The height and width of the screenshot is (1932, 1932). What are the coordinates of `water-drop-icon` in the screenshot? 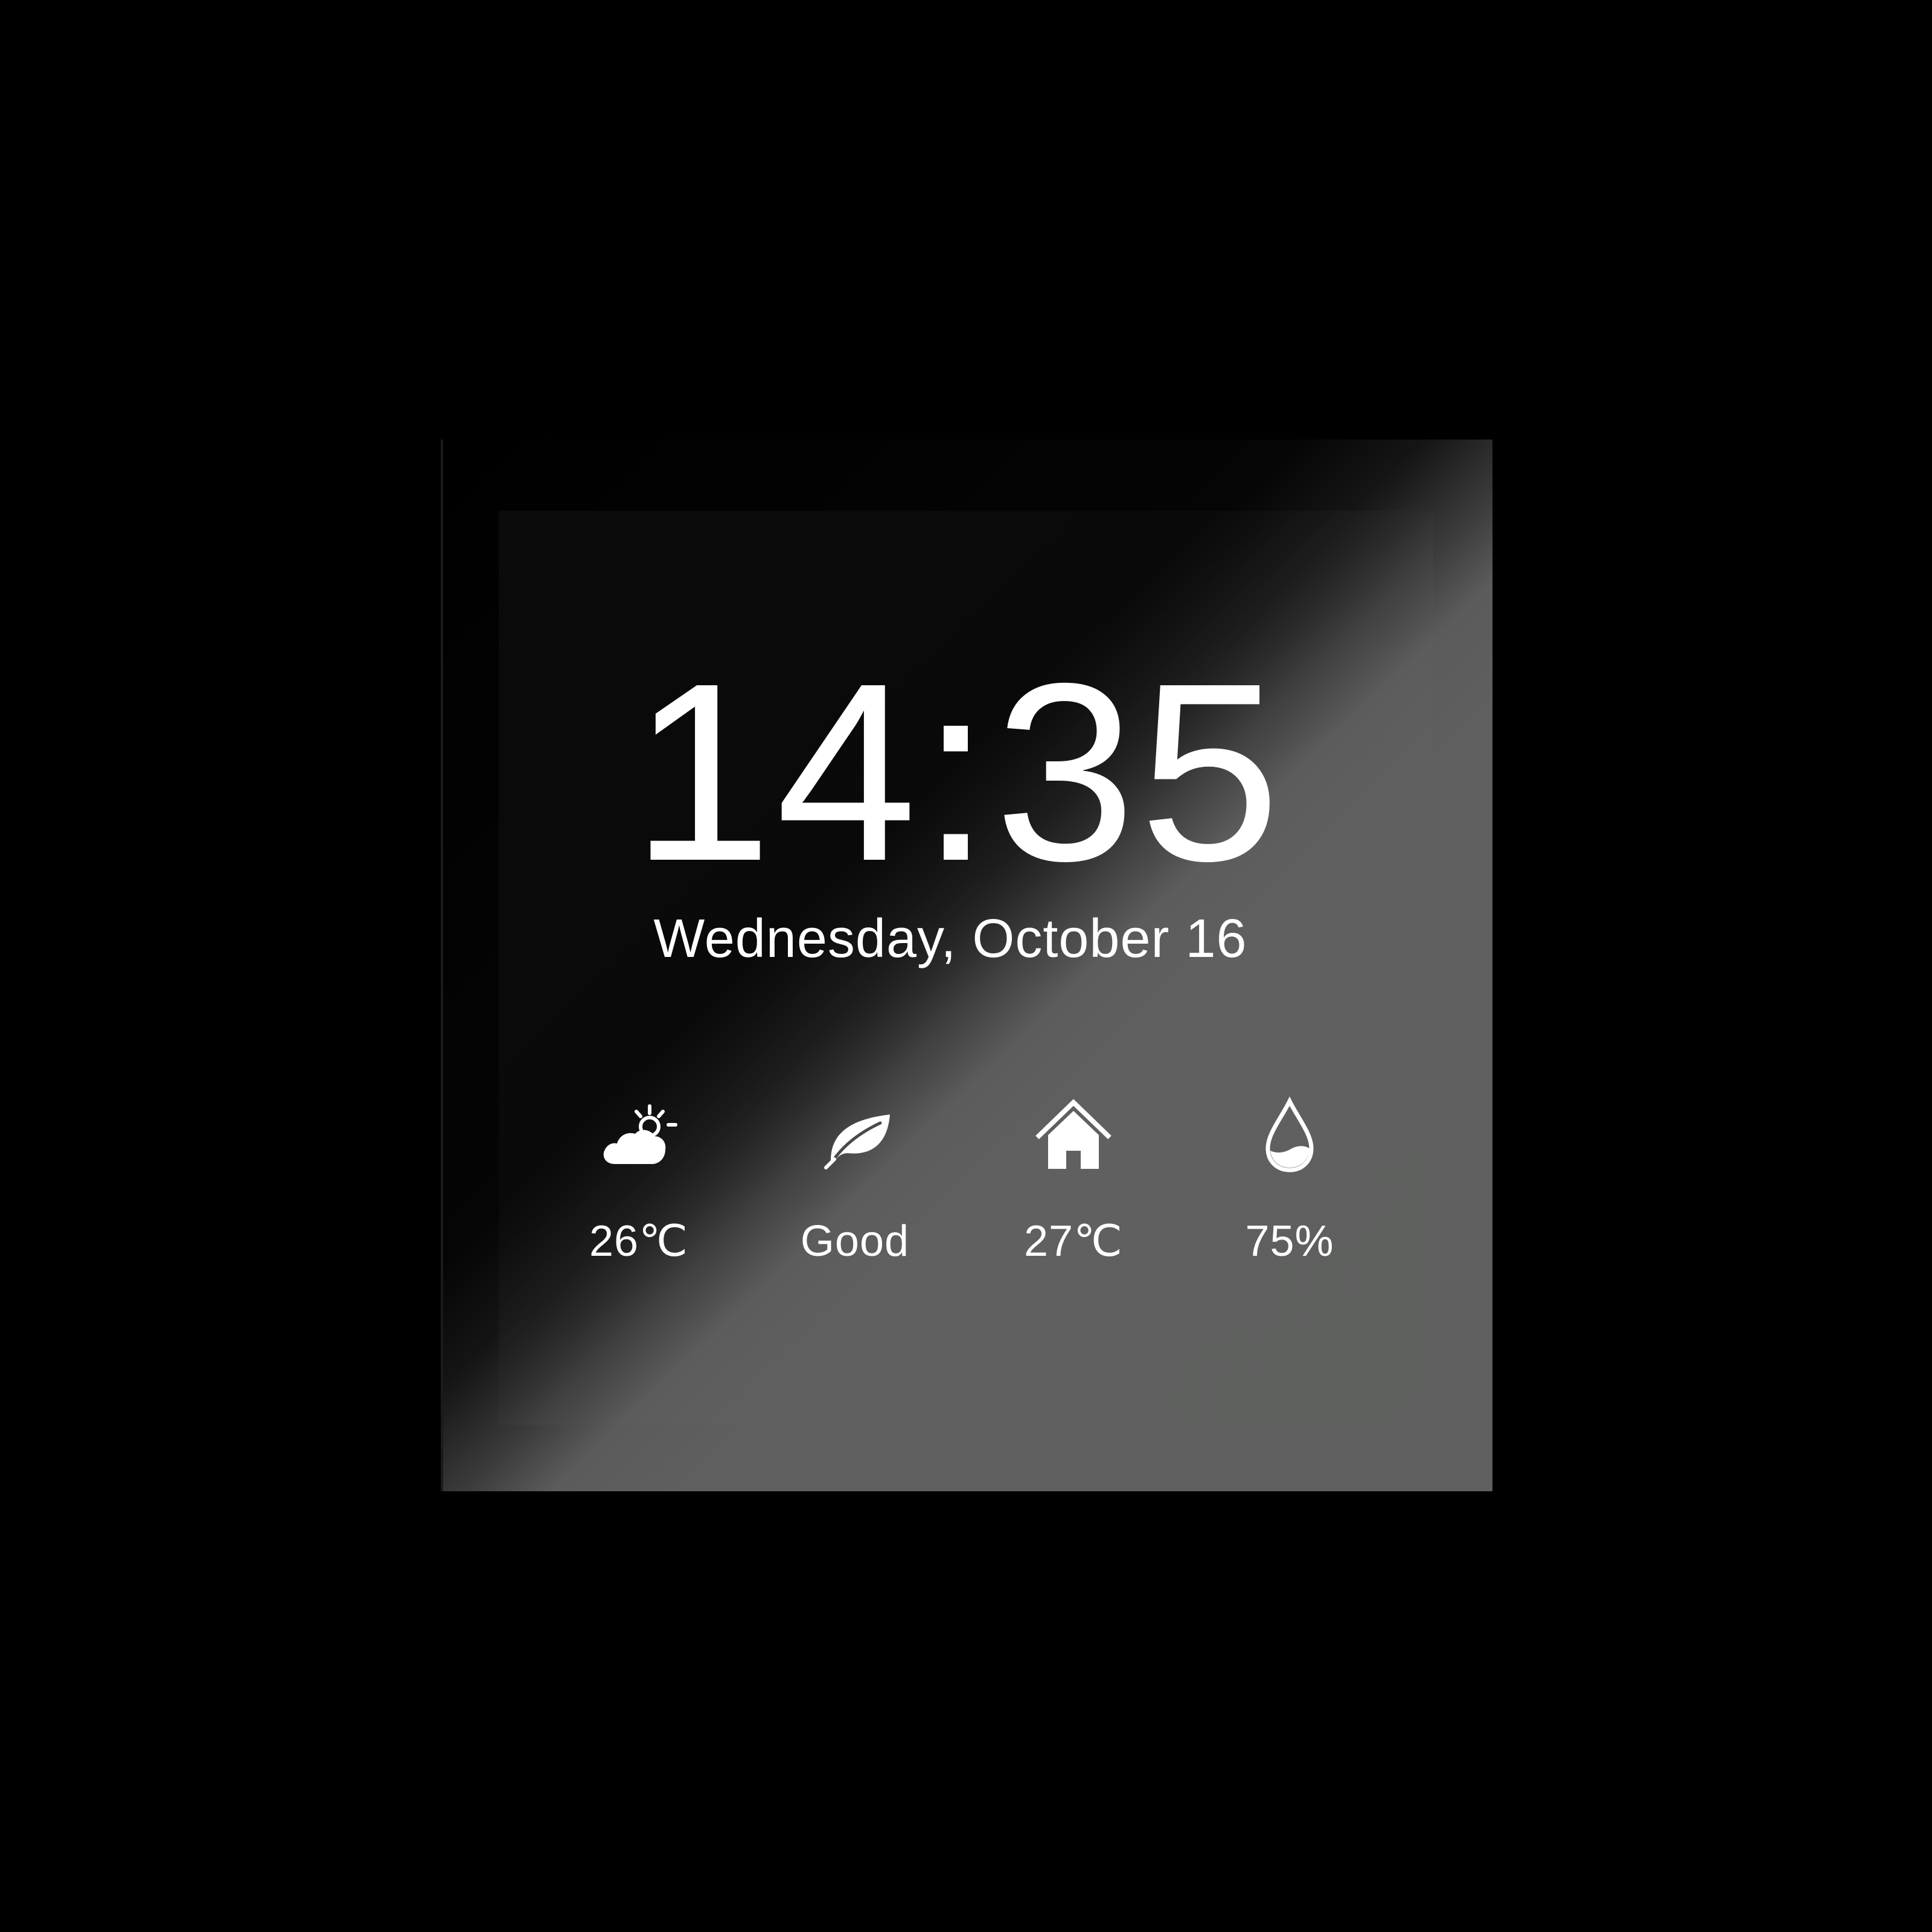 It's located at (1289, 1134).